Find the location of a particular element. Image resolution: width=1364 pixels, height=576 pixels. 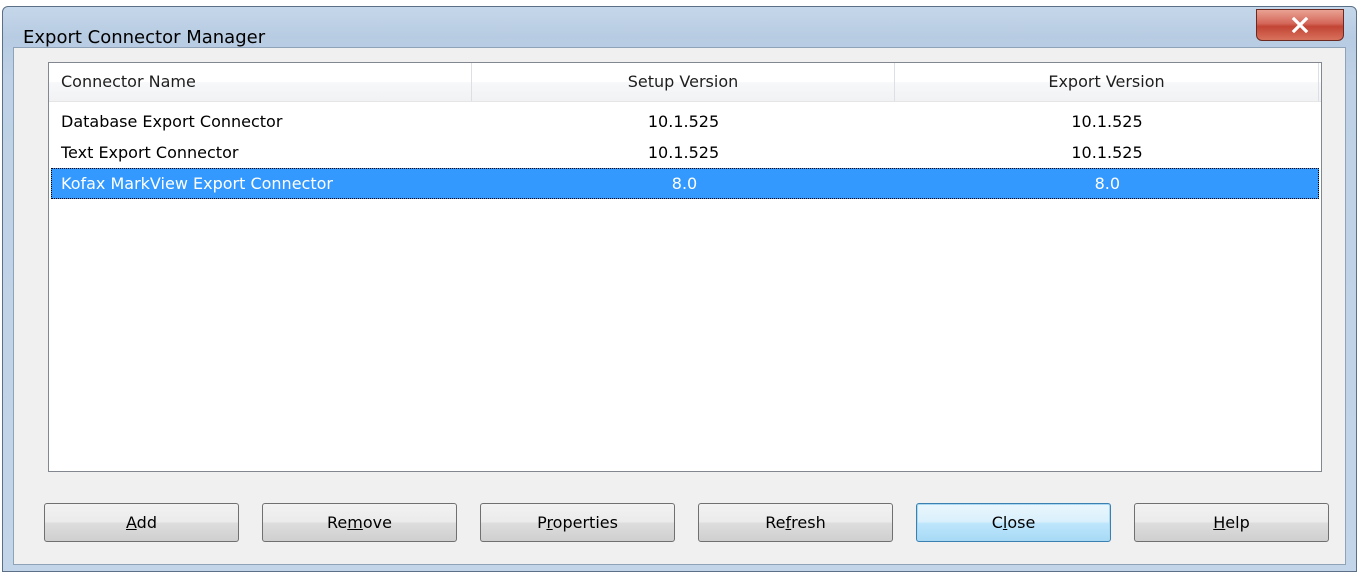

help-button: Help is located at coordinates (1231, 522).